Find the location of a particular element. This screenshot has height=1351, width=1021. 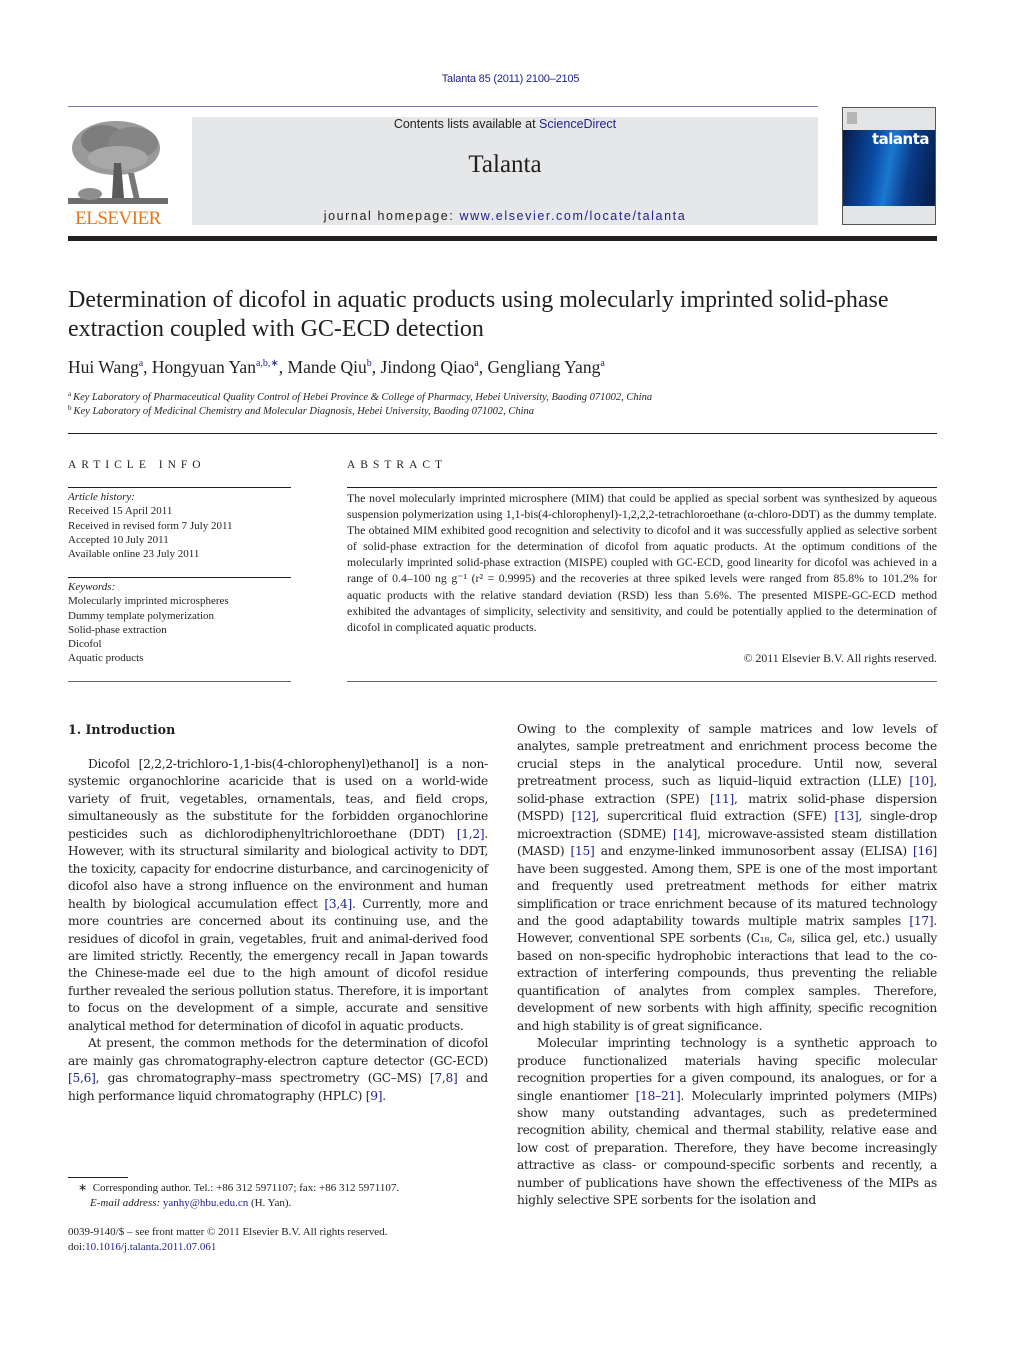

citation-link: [11] is located at coordinates (722, 799).